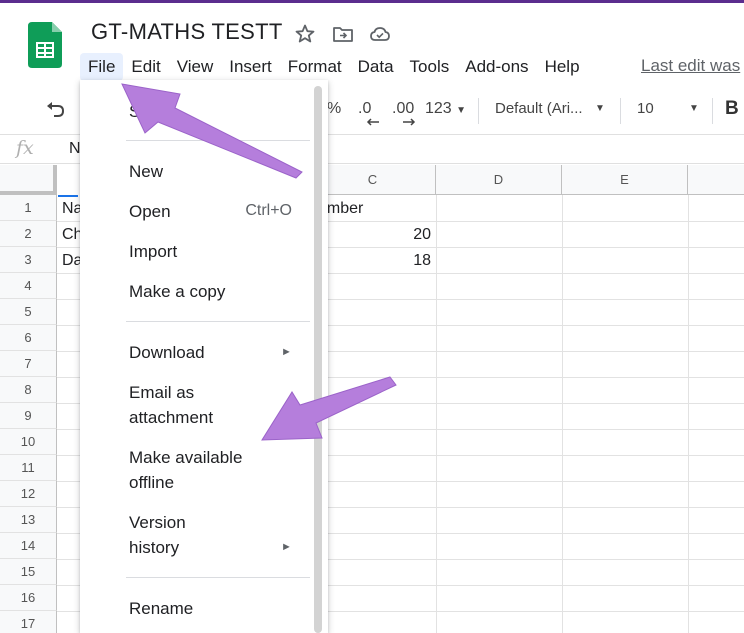 This screenshot has height=633, width=744. I want to click on menu-insert: Insert, so click(250, 67).